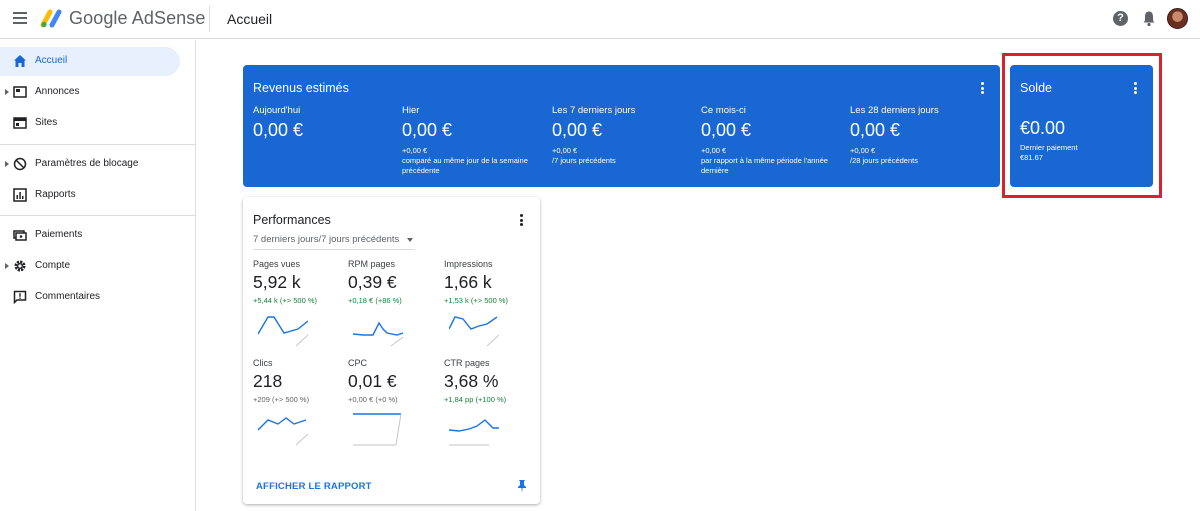  Describe the element at coordinates (411, 110) in the screenshot. I see `revenue-label: Hier` at that location.